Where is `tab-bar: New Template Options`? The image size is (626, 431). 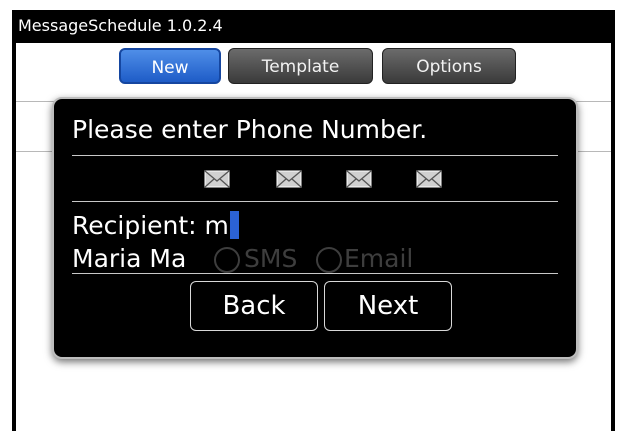 tab-bar: New Template Options is located at coordinates (313, 66).